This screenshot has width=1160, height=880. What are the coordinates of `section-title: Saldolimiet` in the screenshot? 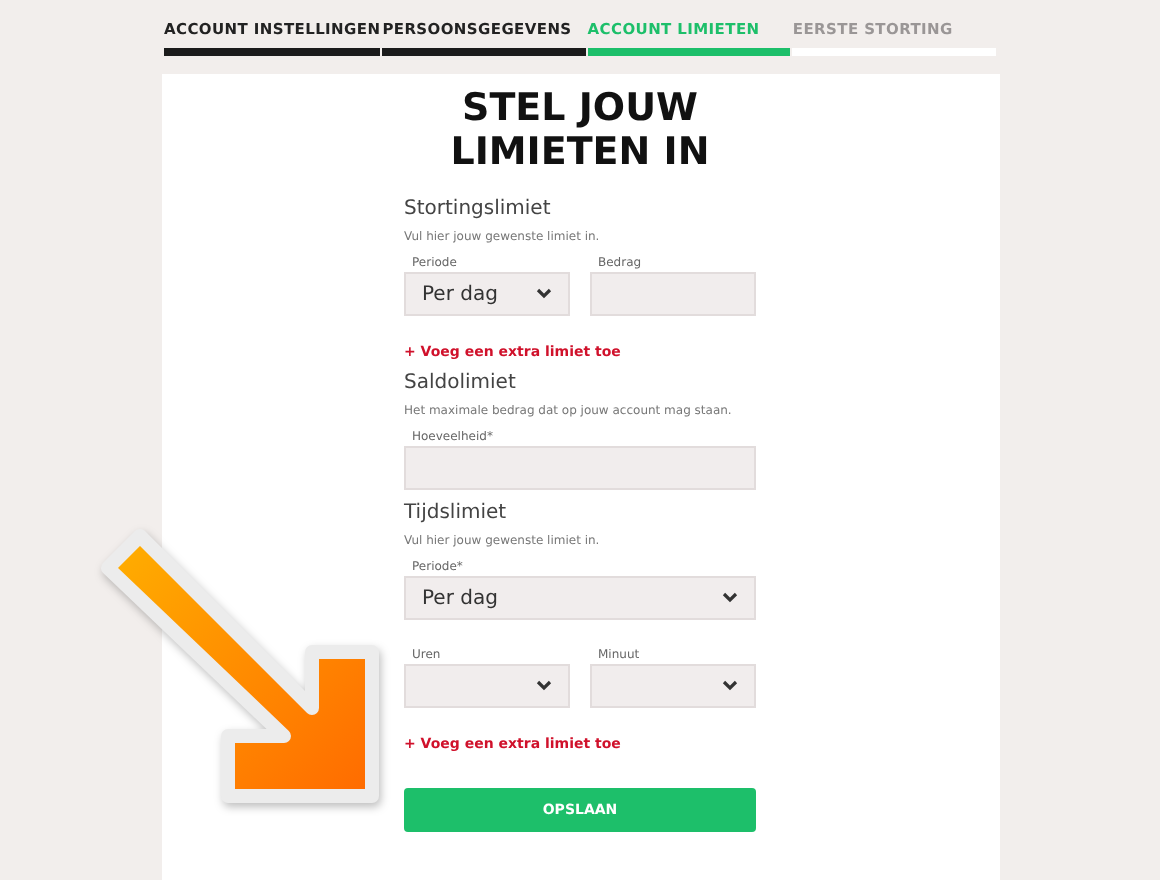 It's located at (461, 383).